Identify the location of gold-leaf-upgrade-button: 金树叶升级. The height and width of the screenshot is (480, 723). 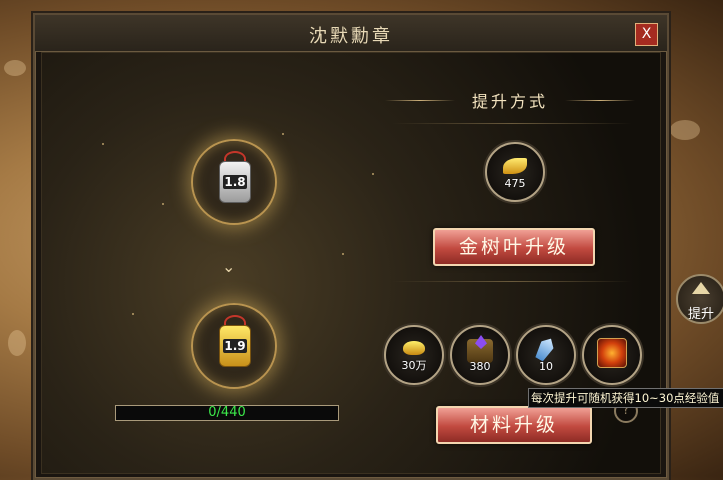
(514, 247).